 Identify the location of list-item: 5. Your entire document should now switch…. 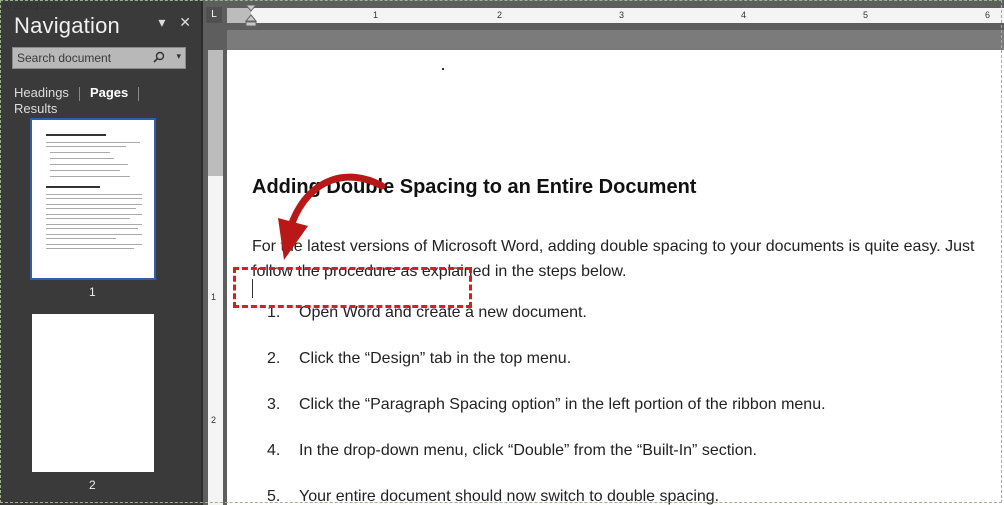
(493, 496).